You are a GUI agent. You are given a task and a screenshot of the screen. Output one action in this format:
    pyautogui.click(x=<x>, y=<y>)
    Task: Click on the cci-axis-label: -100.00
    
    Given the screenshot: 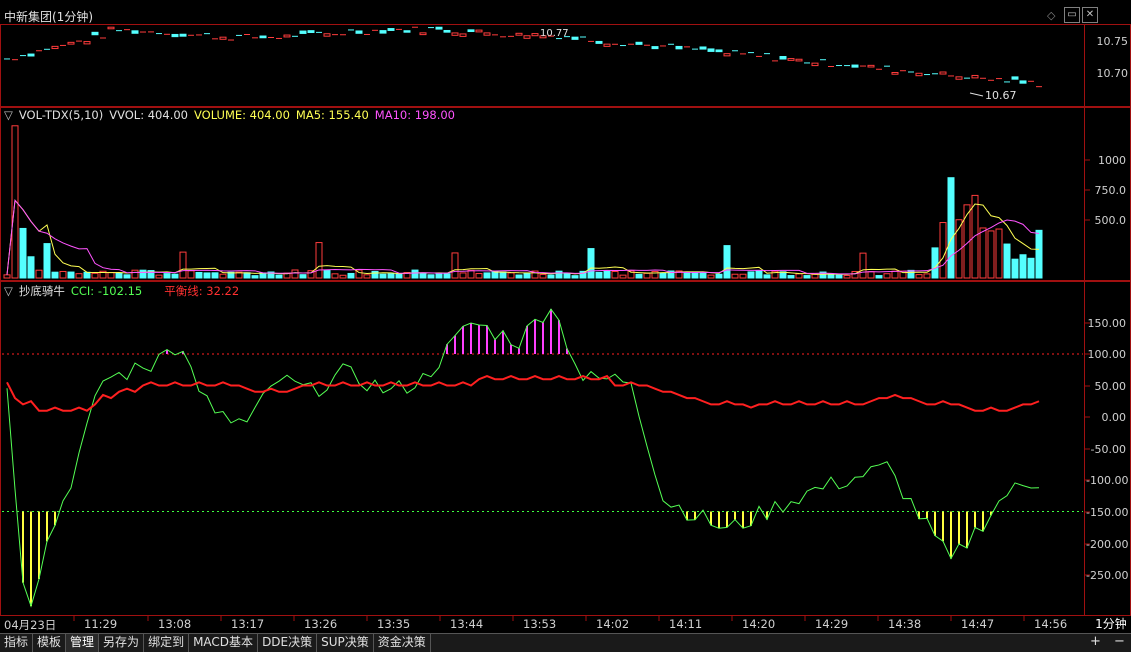 What is the action you would take?
    pyautogui.click(x=1107, y=480)
    